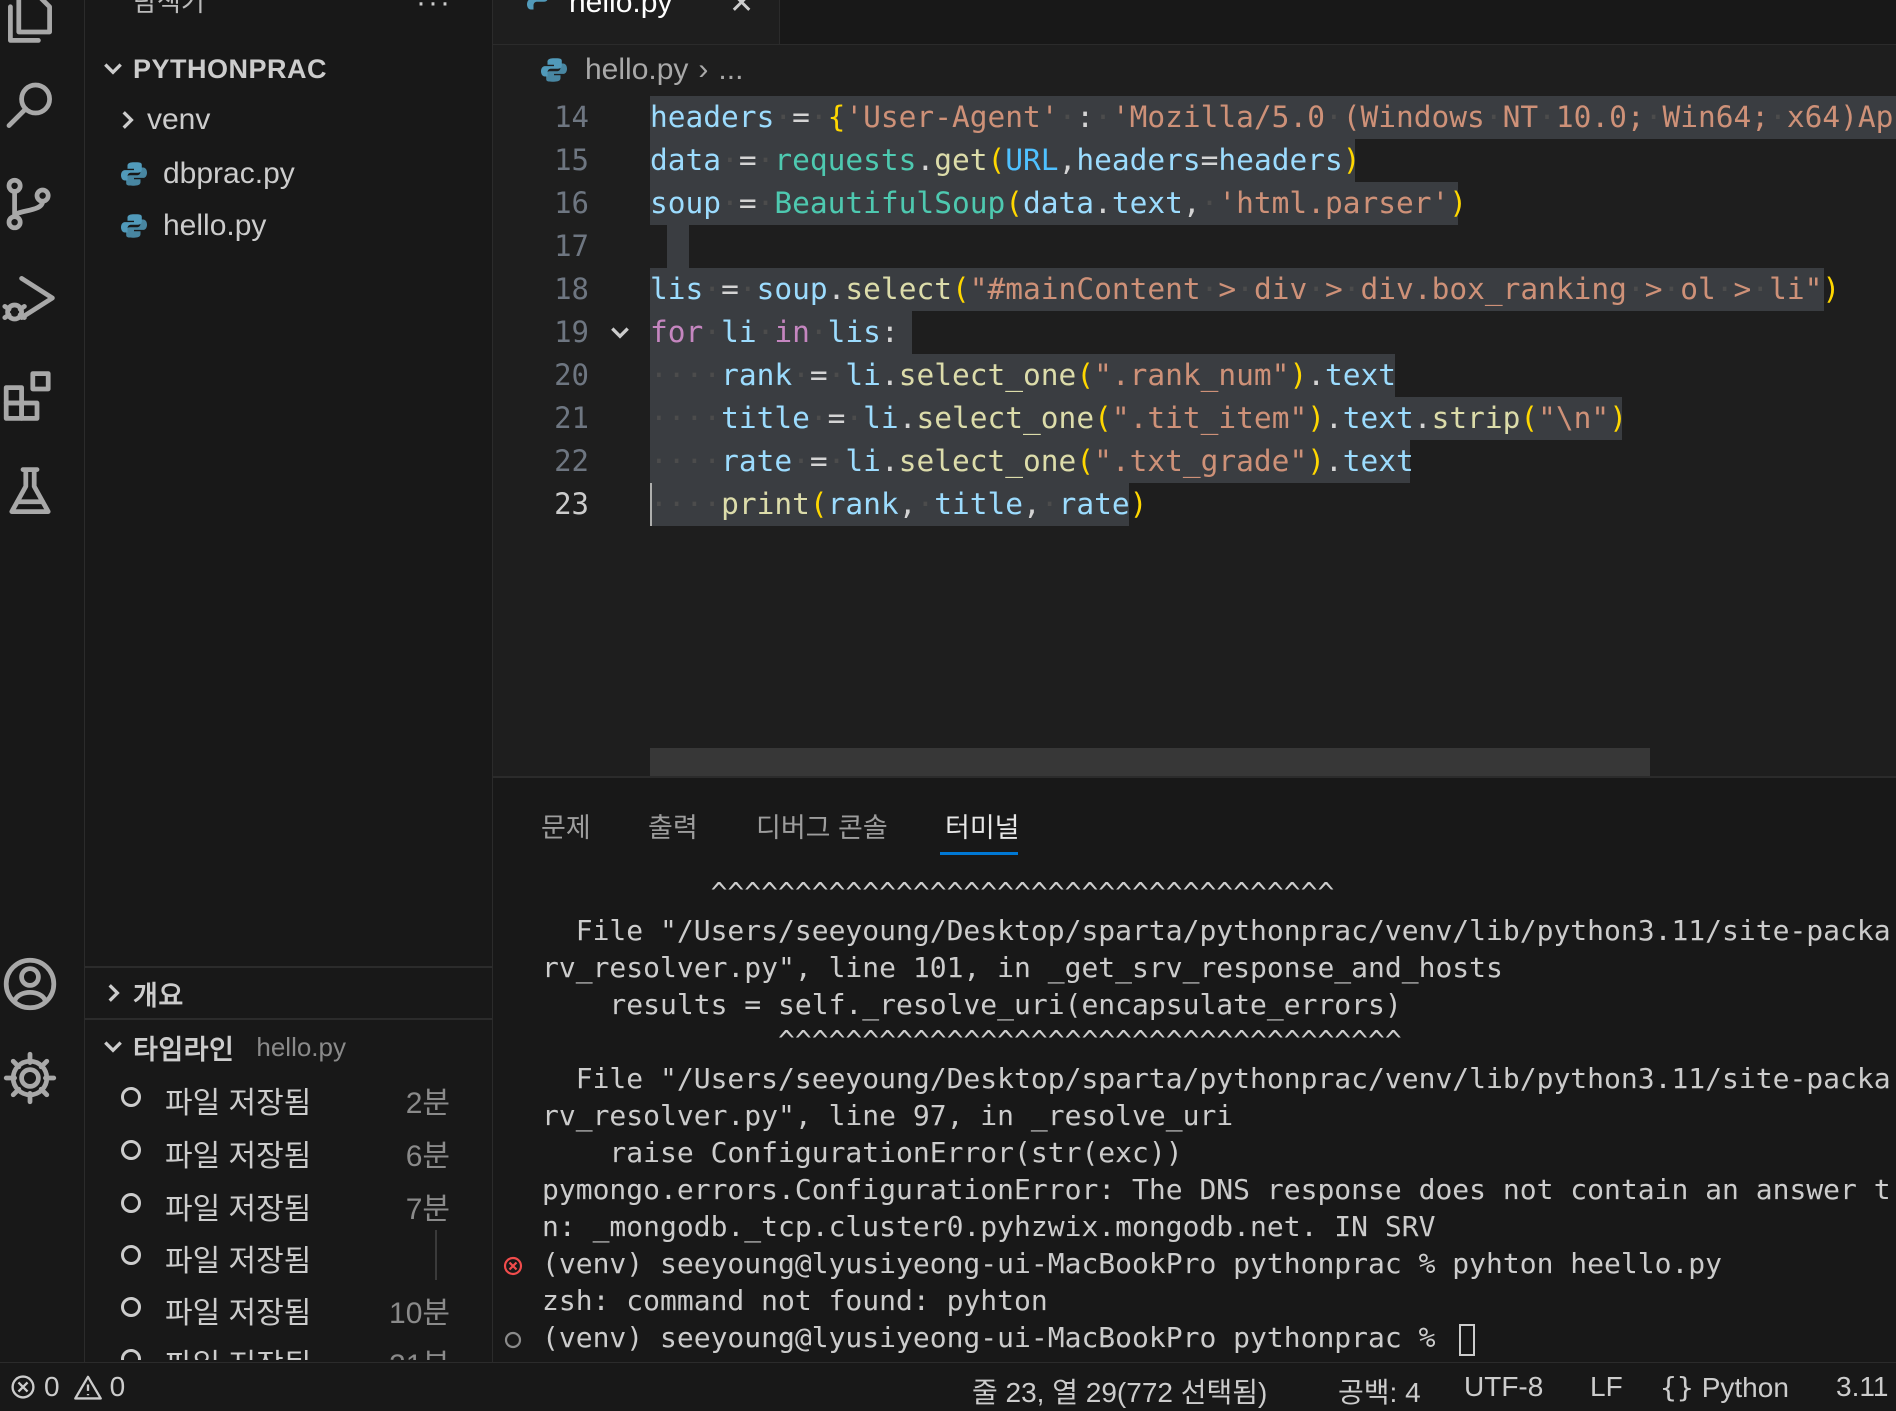  What do you see at coordinates (67, 1387) in the screenshot?
I see `problems-indicator: 0 0` at bounding box center [67, 1387].